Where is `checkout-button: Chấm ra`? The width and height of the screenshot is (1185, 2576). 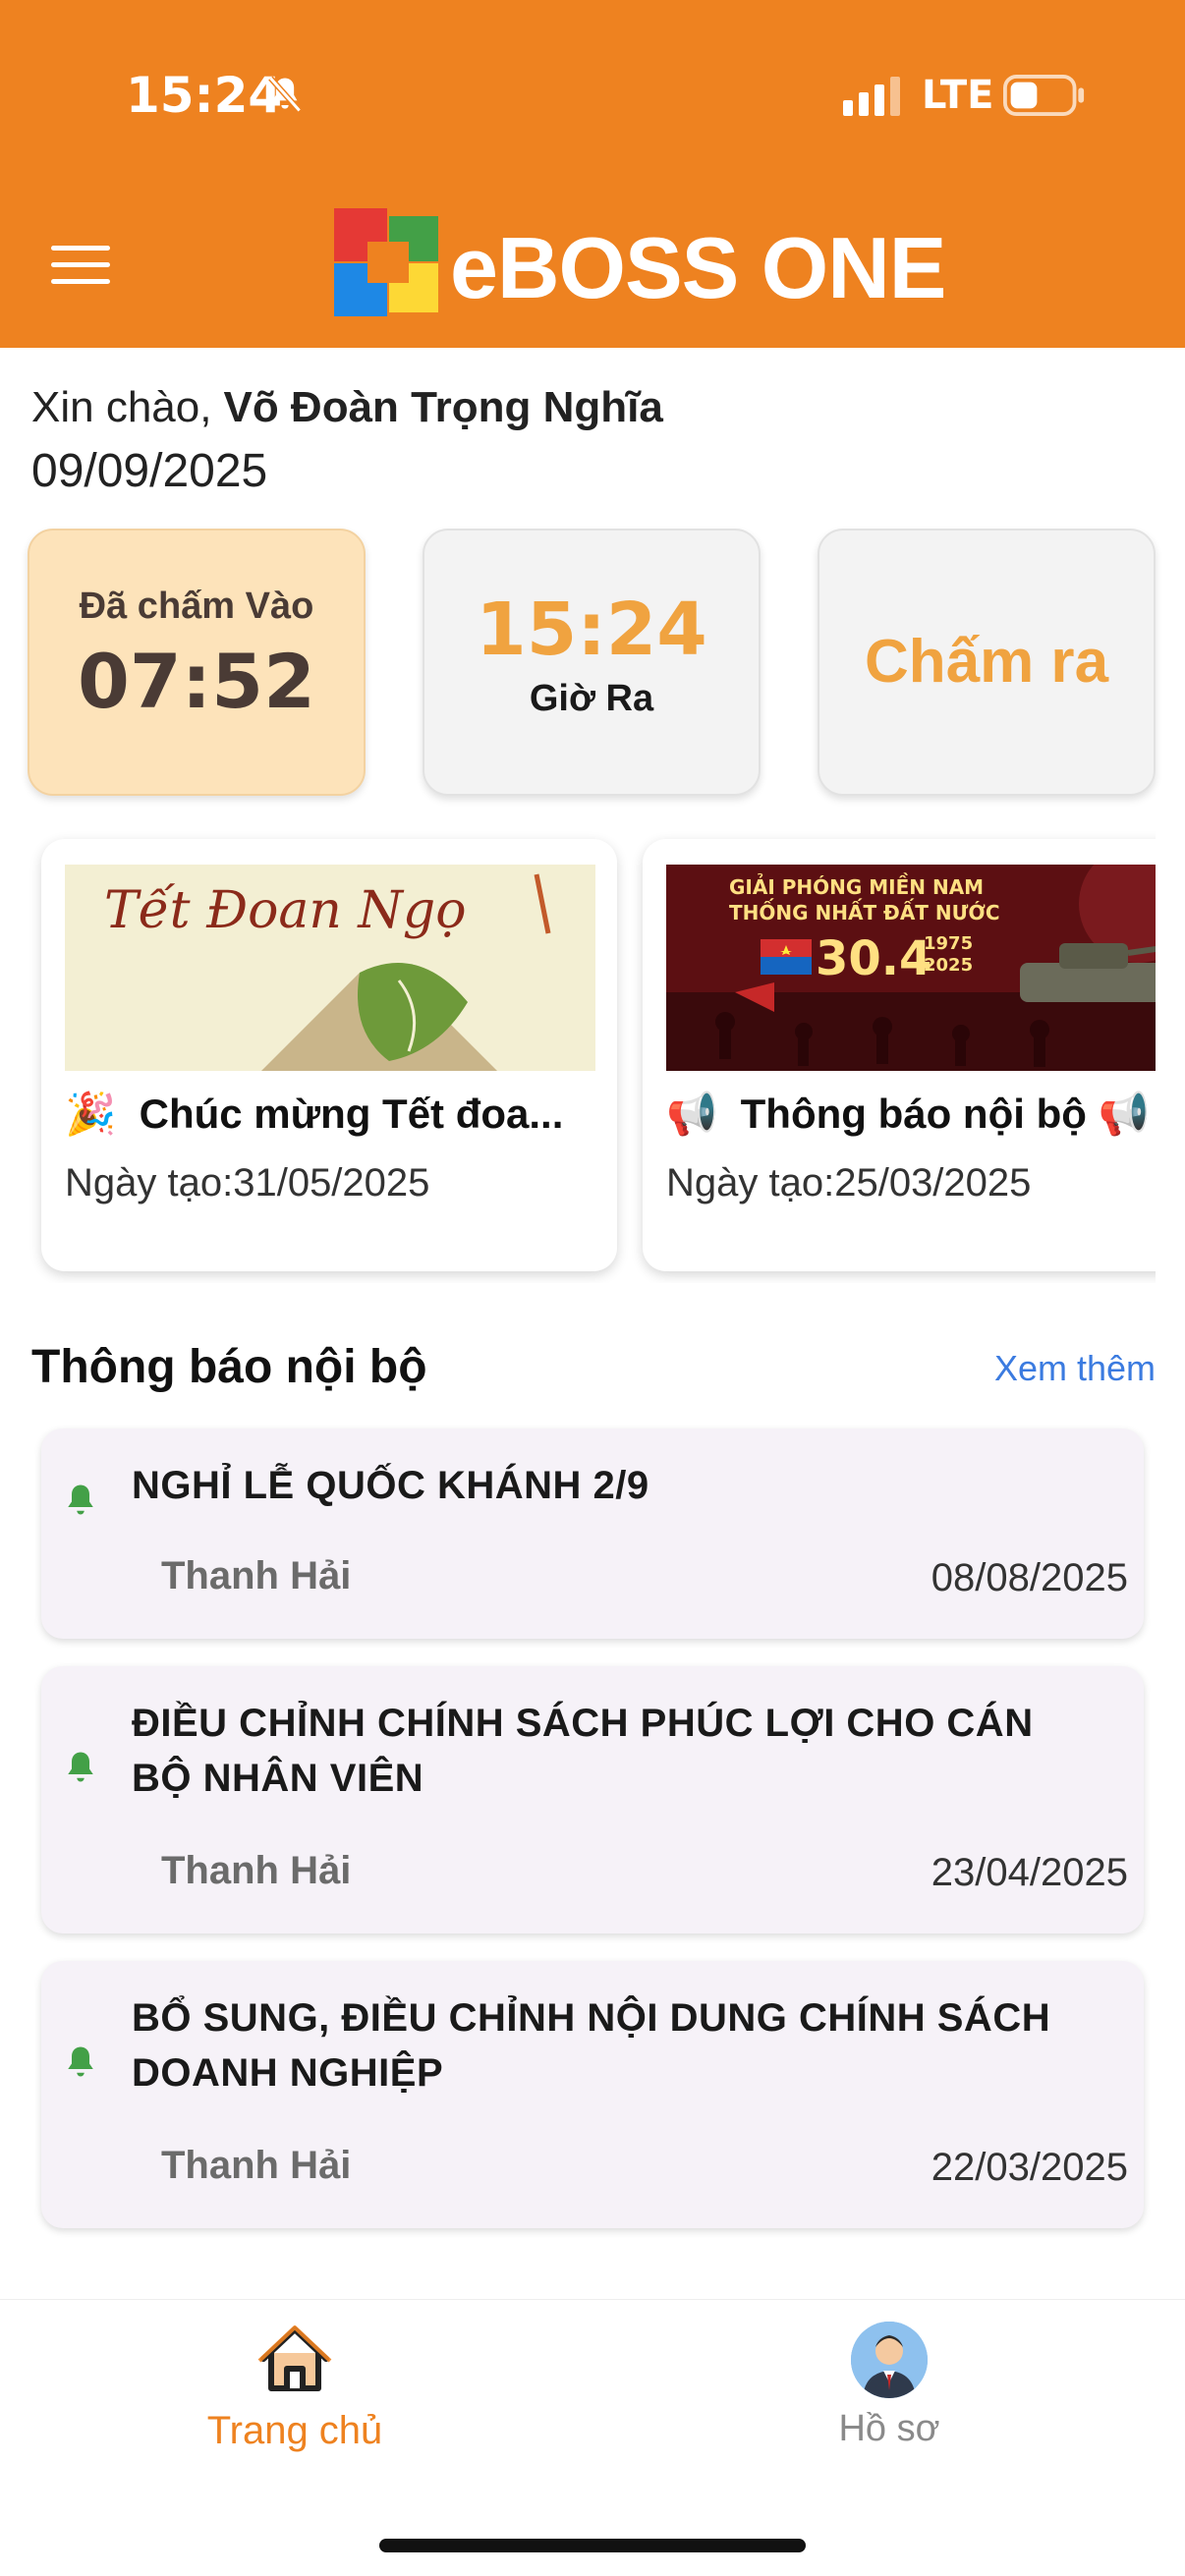
checkout-button: Chấm ra is located at coordinates (987, 662).